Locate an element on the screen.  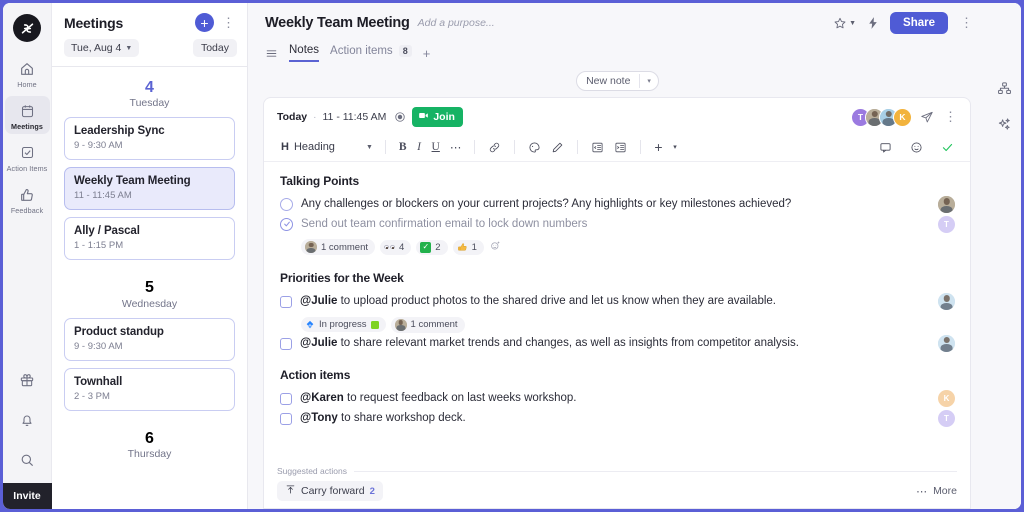
meetings-kebab-icon: ⋮ is located at coordinates (228, 23).